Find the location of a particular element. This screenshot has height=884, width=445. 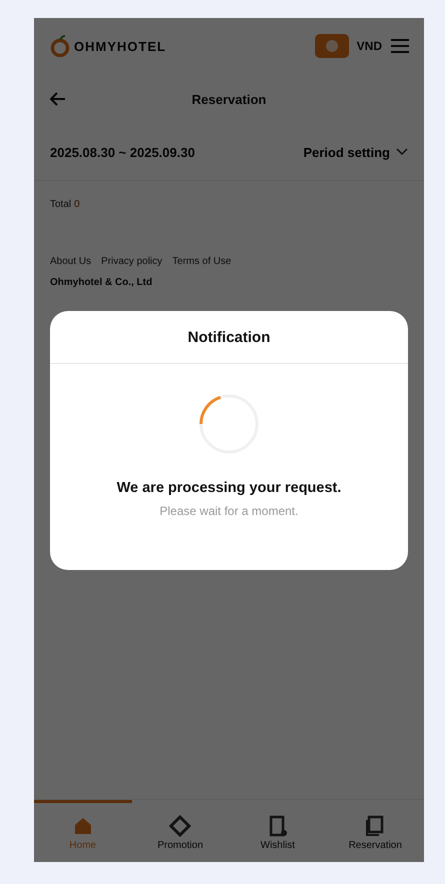

currency-selector: VND is located at coordinates (369, 46).